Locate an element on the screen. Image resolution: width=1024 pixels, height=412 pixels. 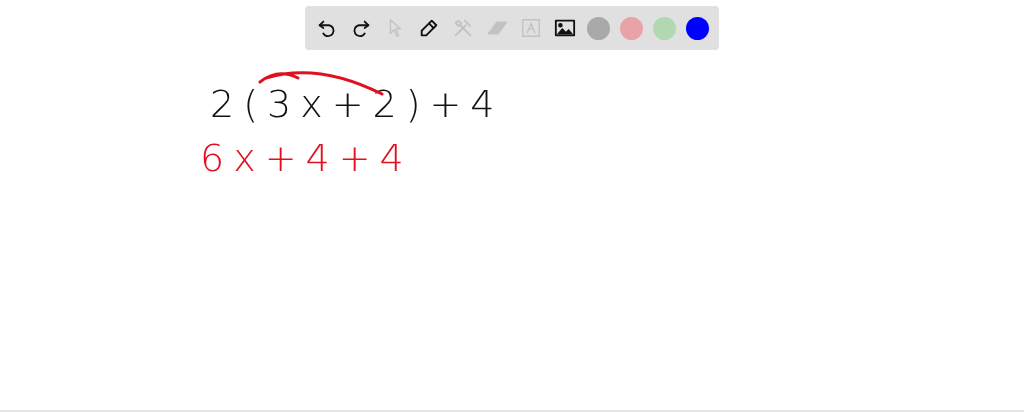
handwritten-expression: 2(3x+2)+4 is located at coordinates (357, 104).